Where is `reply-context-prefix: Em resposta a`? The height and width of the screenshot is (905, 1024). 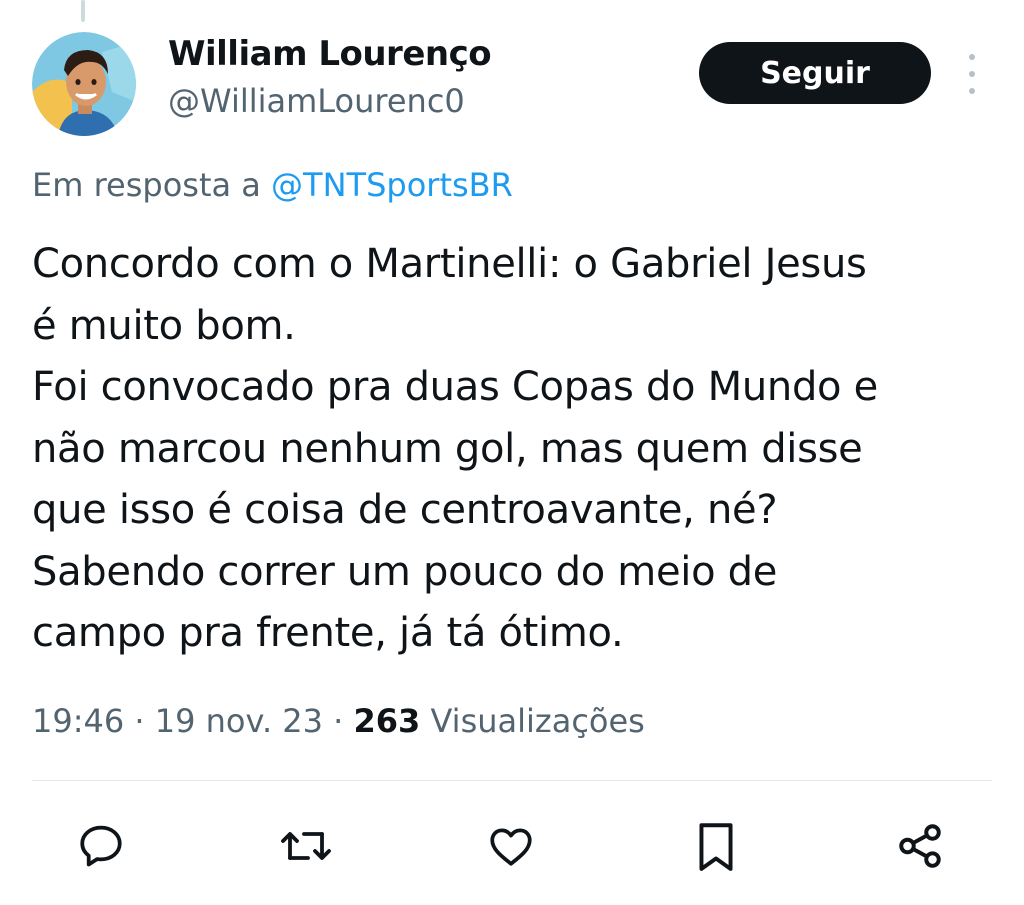
reply-context-prefix: Em resposta a is located at coordinates (152, 185).